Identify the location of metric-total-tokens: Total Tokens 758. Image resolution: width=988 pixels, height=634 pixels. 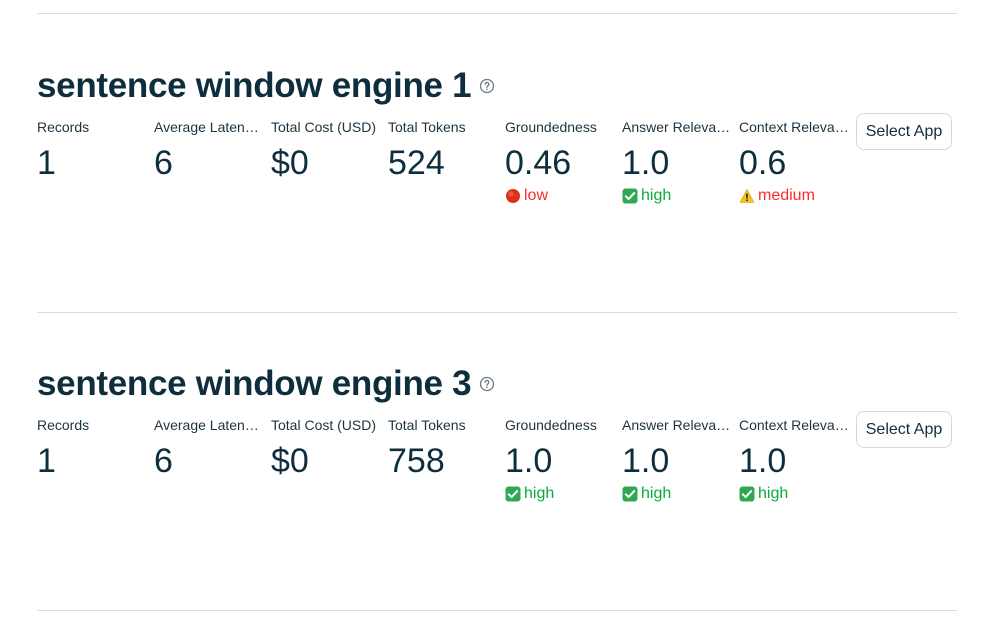
(443, 448).